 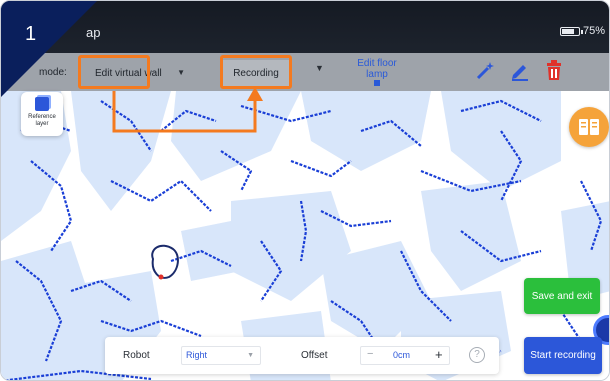 I want to click on step-number: 1, so click(x=31, y=34).